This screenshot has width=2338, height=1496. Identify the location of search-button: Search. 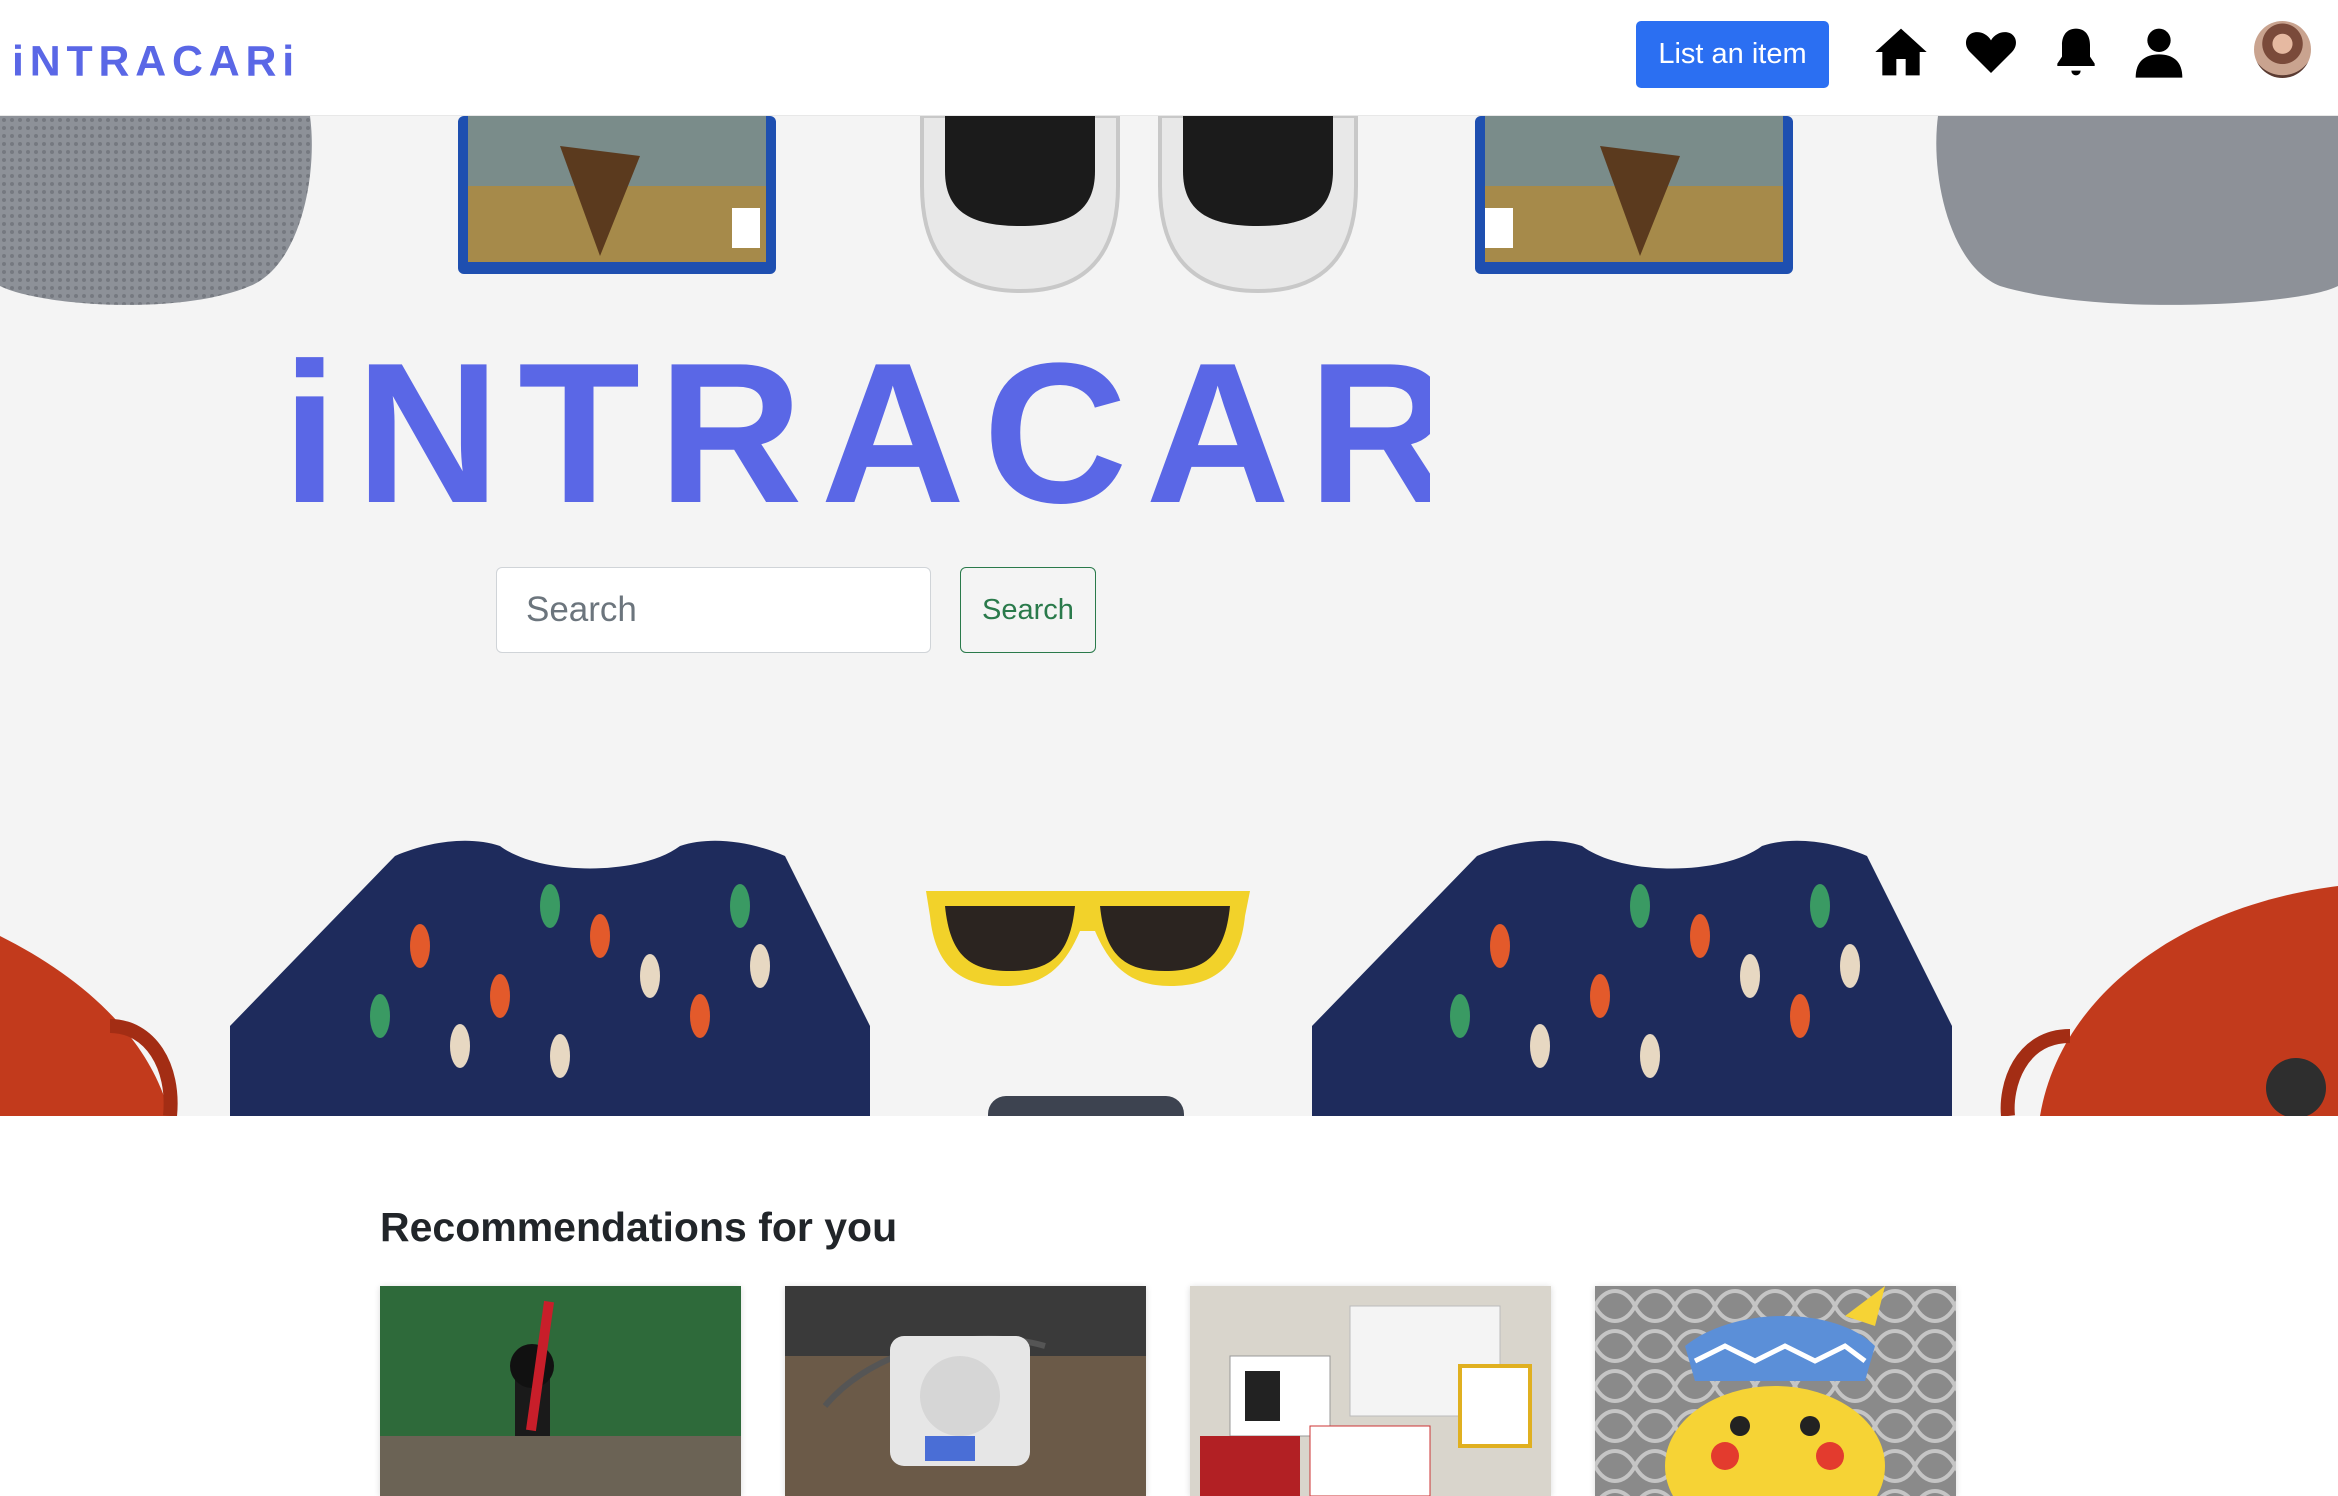
(1028, 610).